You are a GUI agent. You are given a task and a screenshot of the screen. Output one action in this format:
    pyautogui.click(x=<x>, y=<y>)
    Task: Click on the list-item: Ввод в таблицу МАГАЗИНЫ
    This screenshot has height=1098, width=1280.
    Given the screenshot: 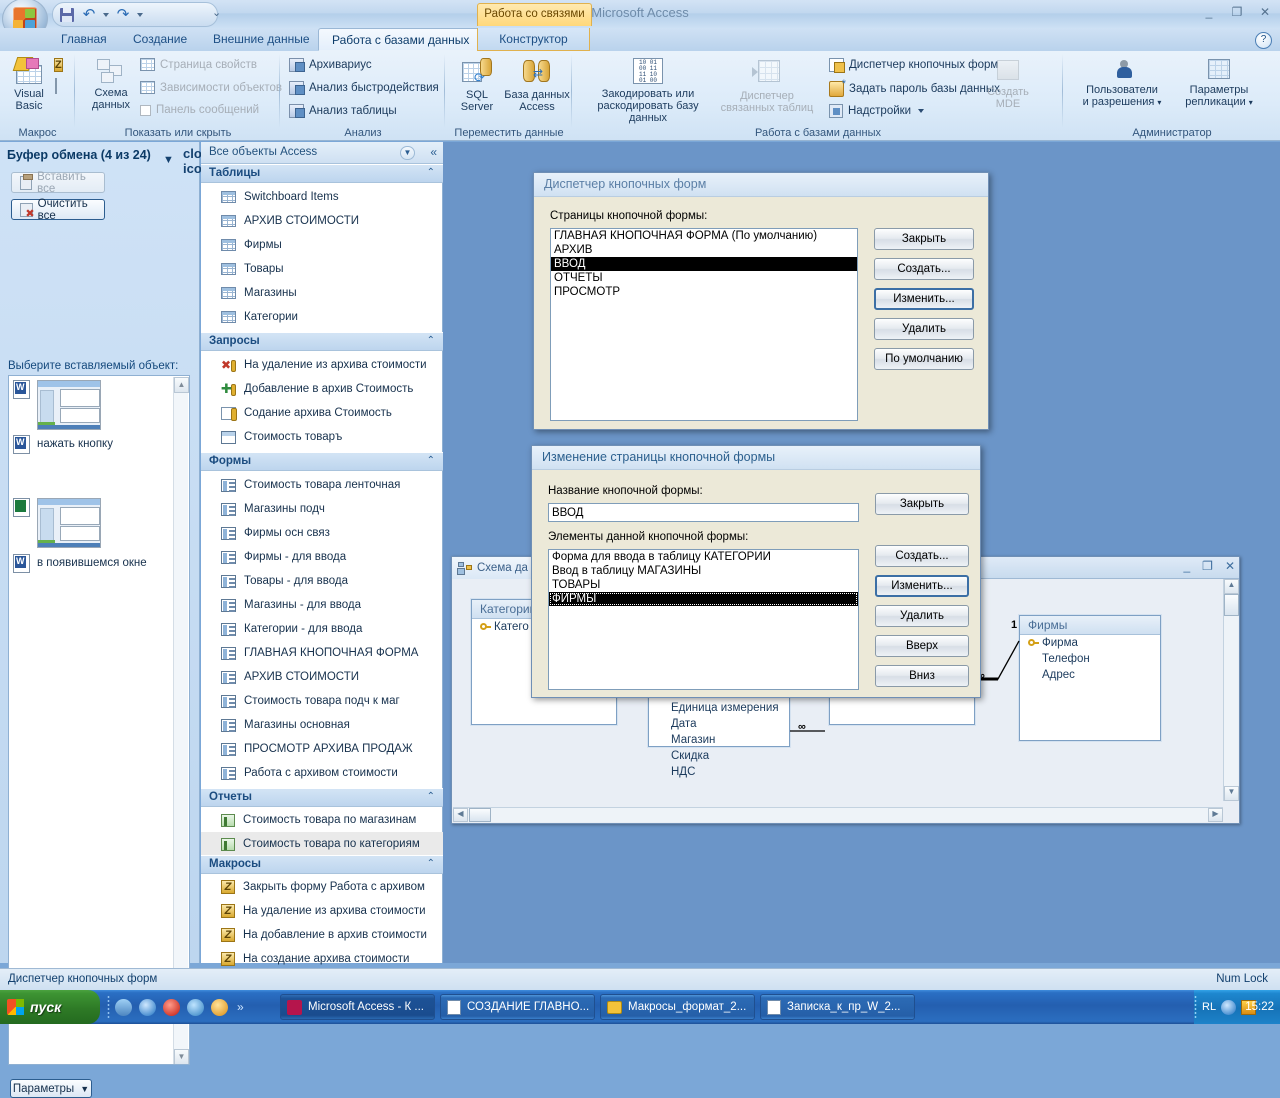 What is the action you would take?
    pyautogui.click(x=703, y=571)
    